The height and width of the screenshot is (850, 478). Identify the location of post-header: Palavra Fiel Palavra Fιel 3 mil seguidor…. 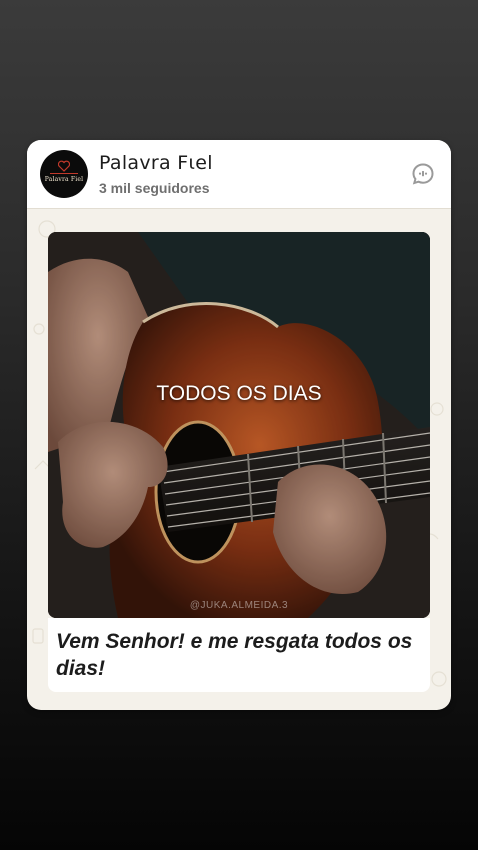
(239, 174).